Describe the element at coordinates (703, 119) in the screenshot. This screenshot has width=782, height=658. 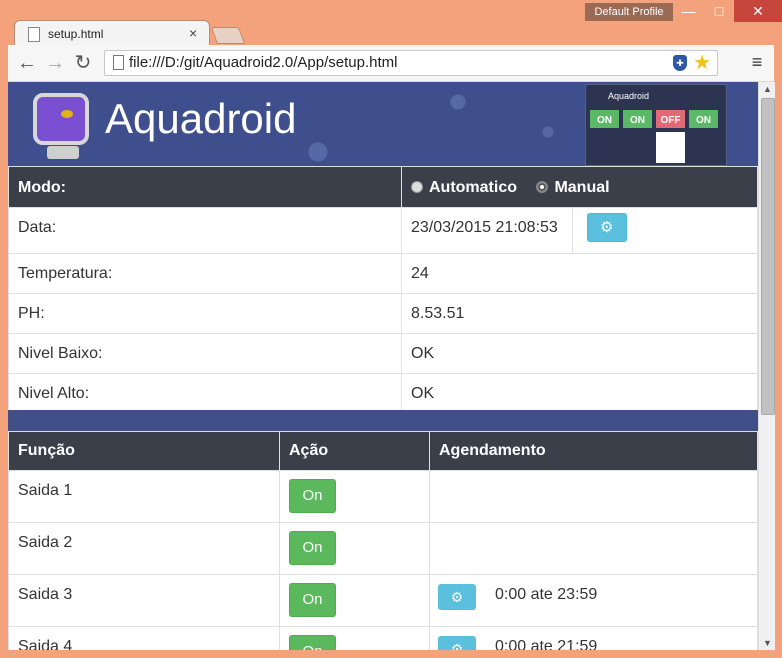
I see `preview-tile-4: ON` at that location.